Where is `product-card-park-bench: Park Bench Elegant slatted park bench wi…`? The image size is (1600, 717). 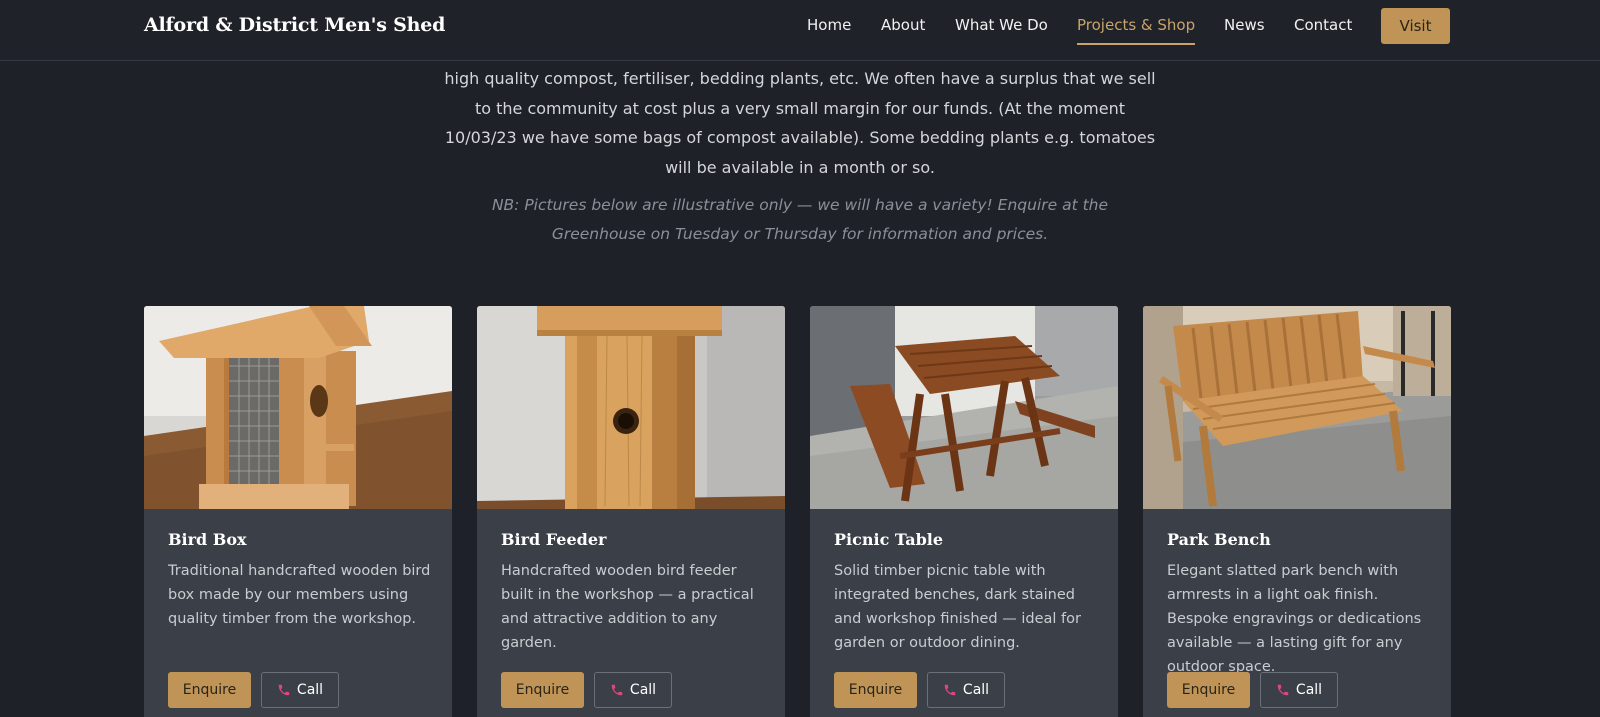 product-card-park-bench: Park Bench Elegant slatted park bench wi… is located at coordinates (1297, 511).